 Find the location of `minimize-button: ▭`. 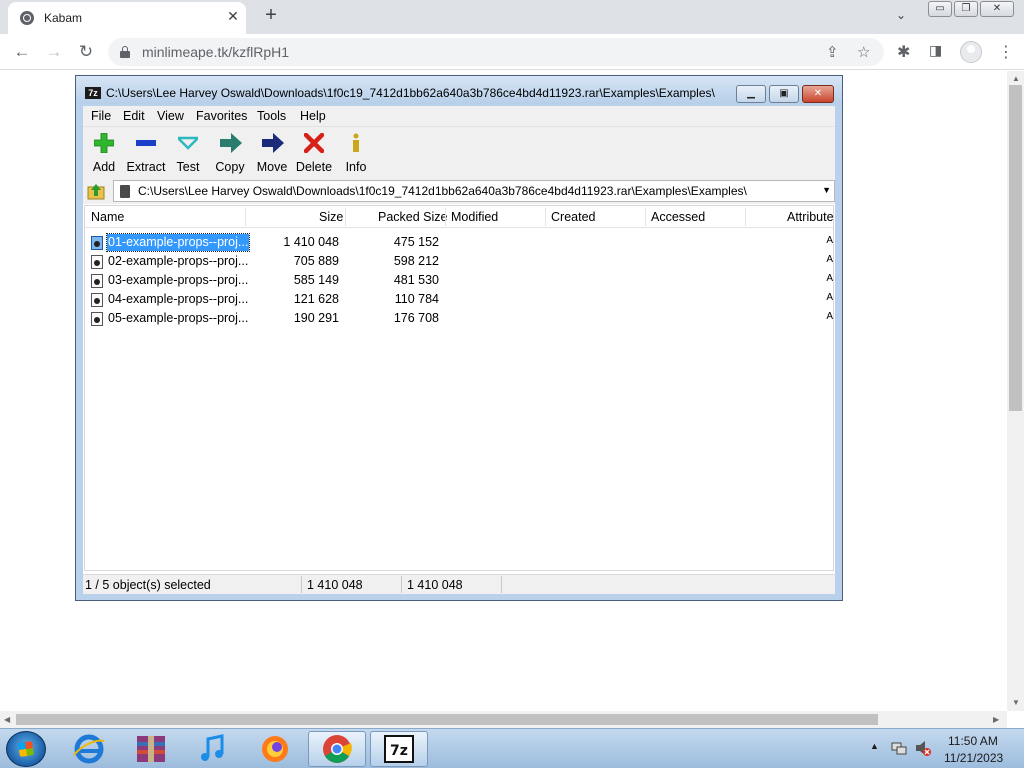

minimize-button: ▭ is located at coordinates (940, 9).